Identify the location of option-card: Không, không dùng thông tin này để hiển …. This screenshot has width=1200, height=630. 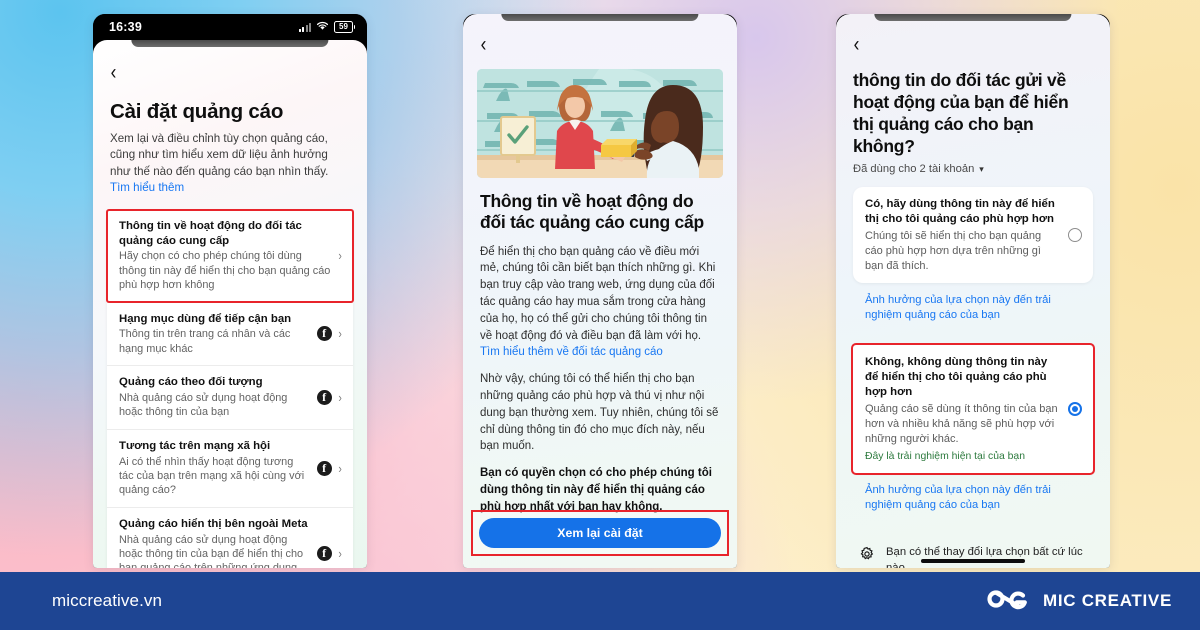
(973, 409).